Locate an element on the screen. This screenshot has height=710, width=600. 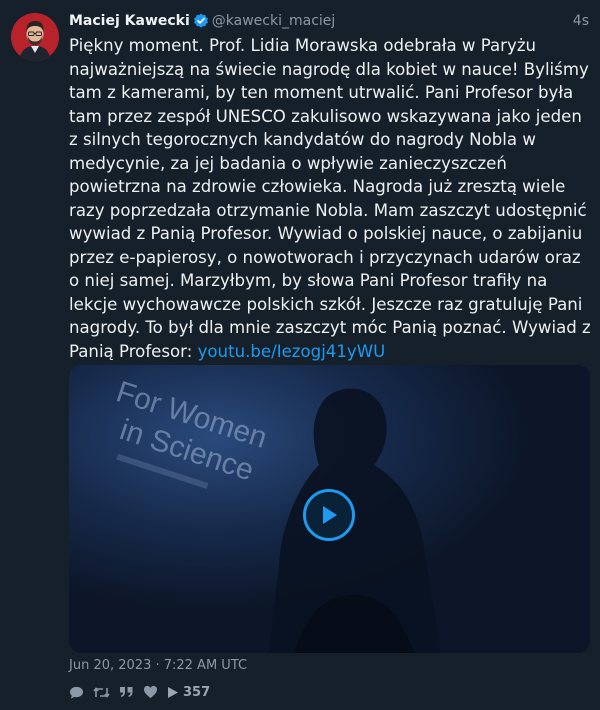
reply-button is located at coordinates (76, 692).